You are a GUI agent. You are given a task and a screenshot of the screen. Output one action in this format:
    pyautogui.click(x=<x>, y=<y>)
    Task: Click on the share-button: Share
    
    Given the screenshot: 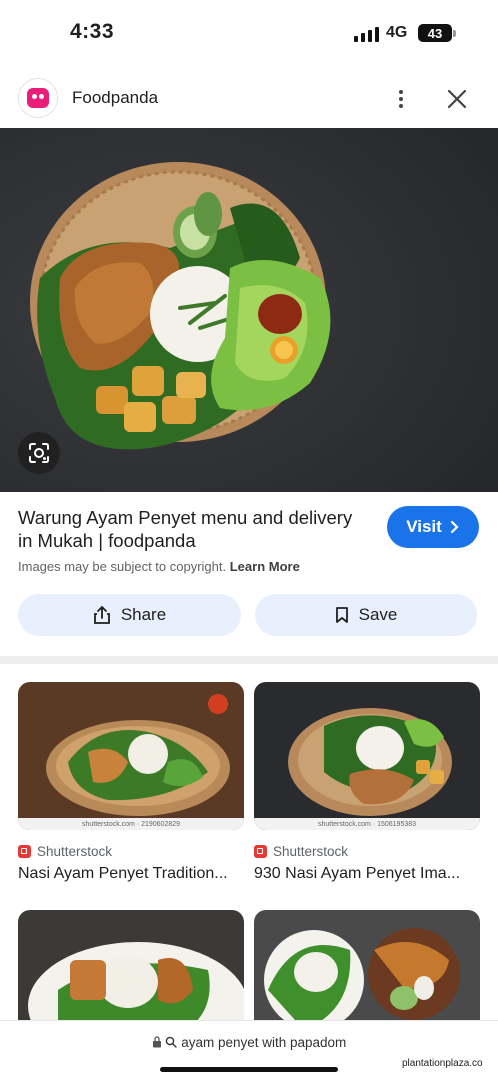 What is the action you would take?
    pyautogui.click(x=129, y=615)
    